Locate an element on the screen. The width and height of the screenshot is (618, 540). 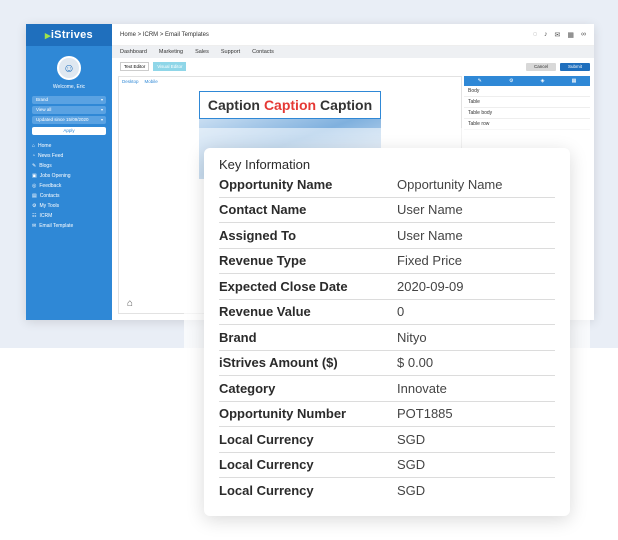
info-row: Revenue Value 0 is located at coordinates (387, 312).